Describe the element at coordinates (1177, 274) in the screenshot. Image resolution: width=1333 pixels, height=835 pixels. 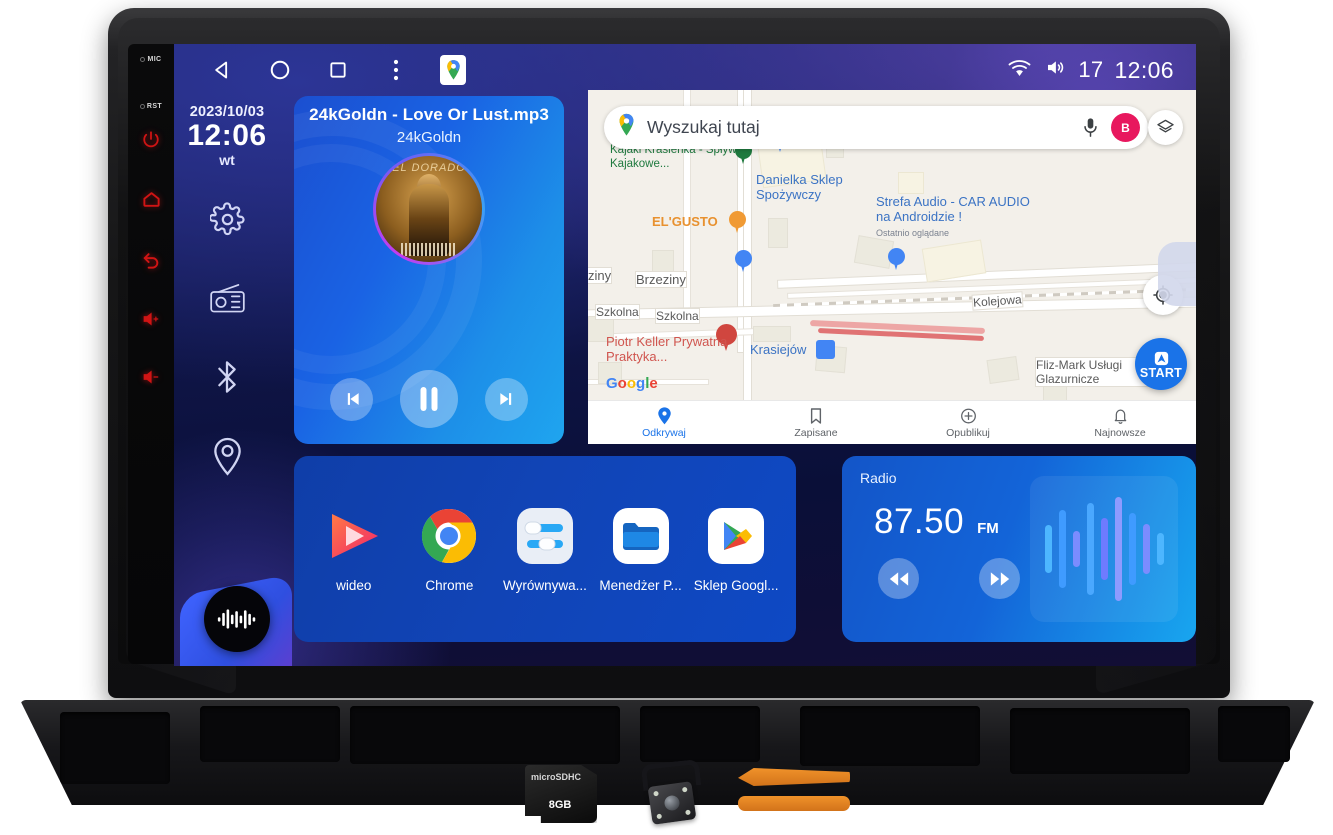
I see `screen-reflection` at that location.